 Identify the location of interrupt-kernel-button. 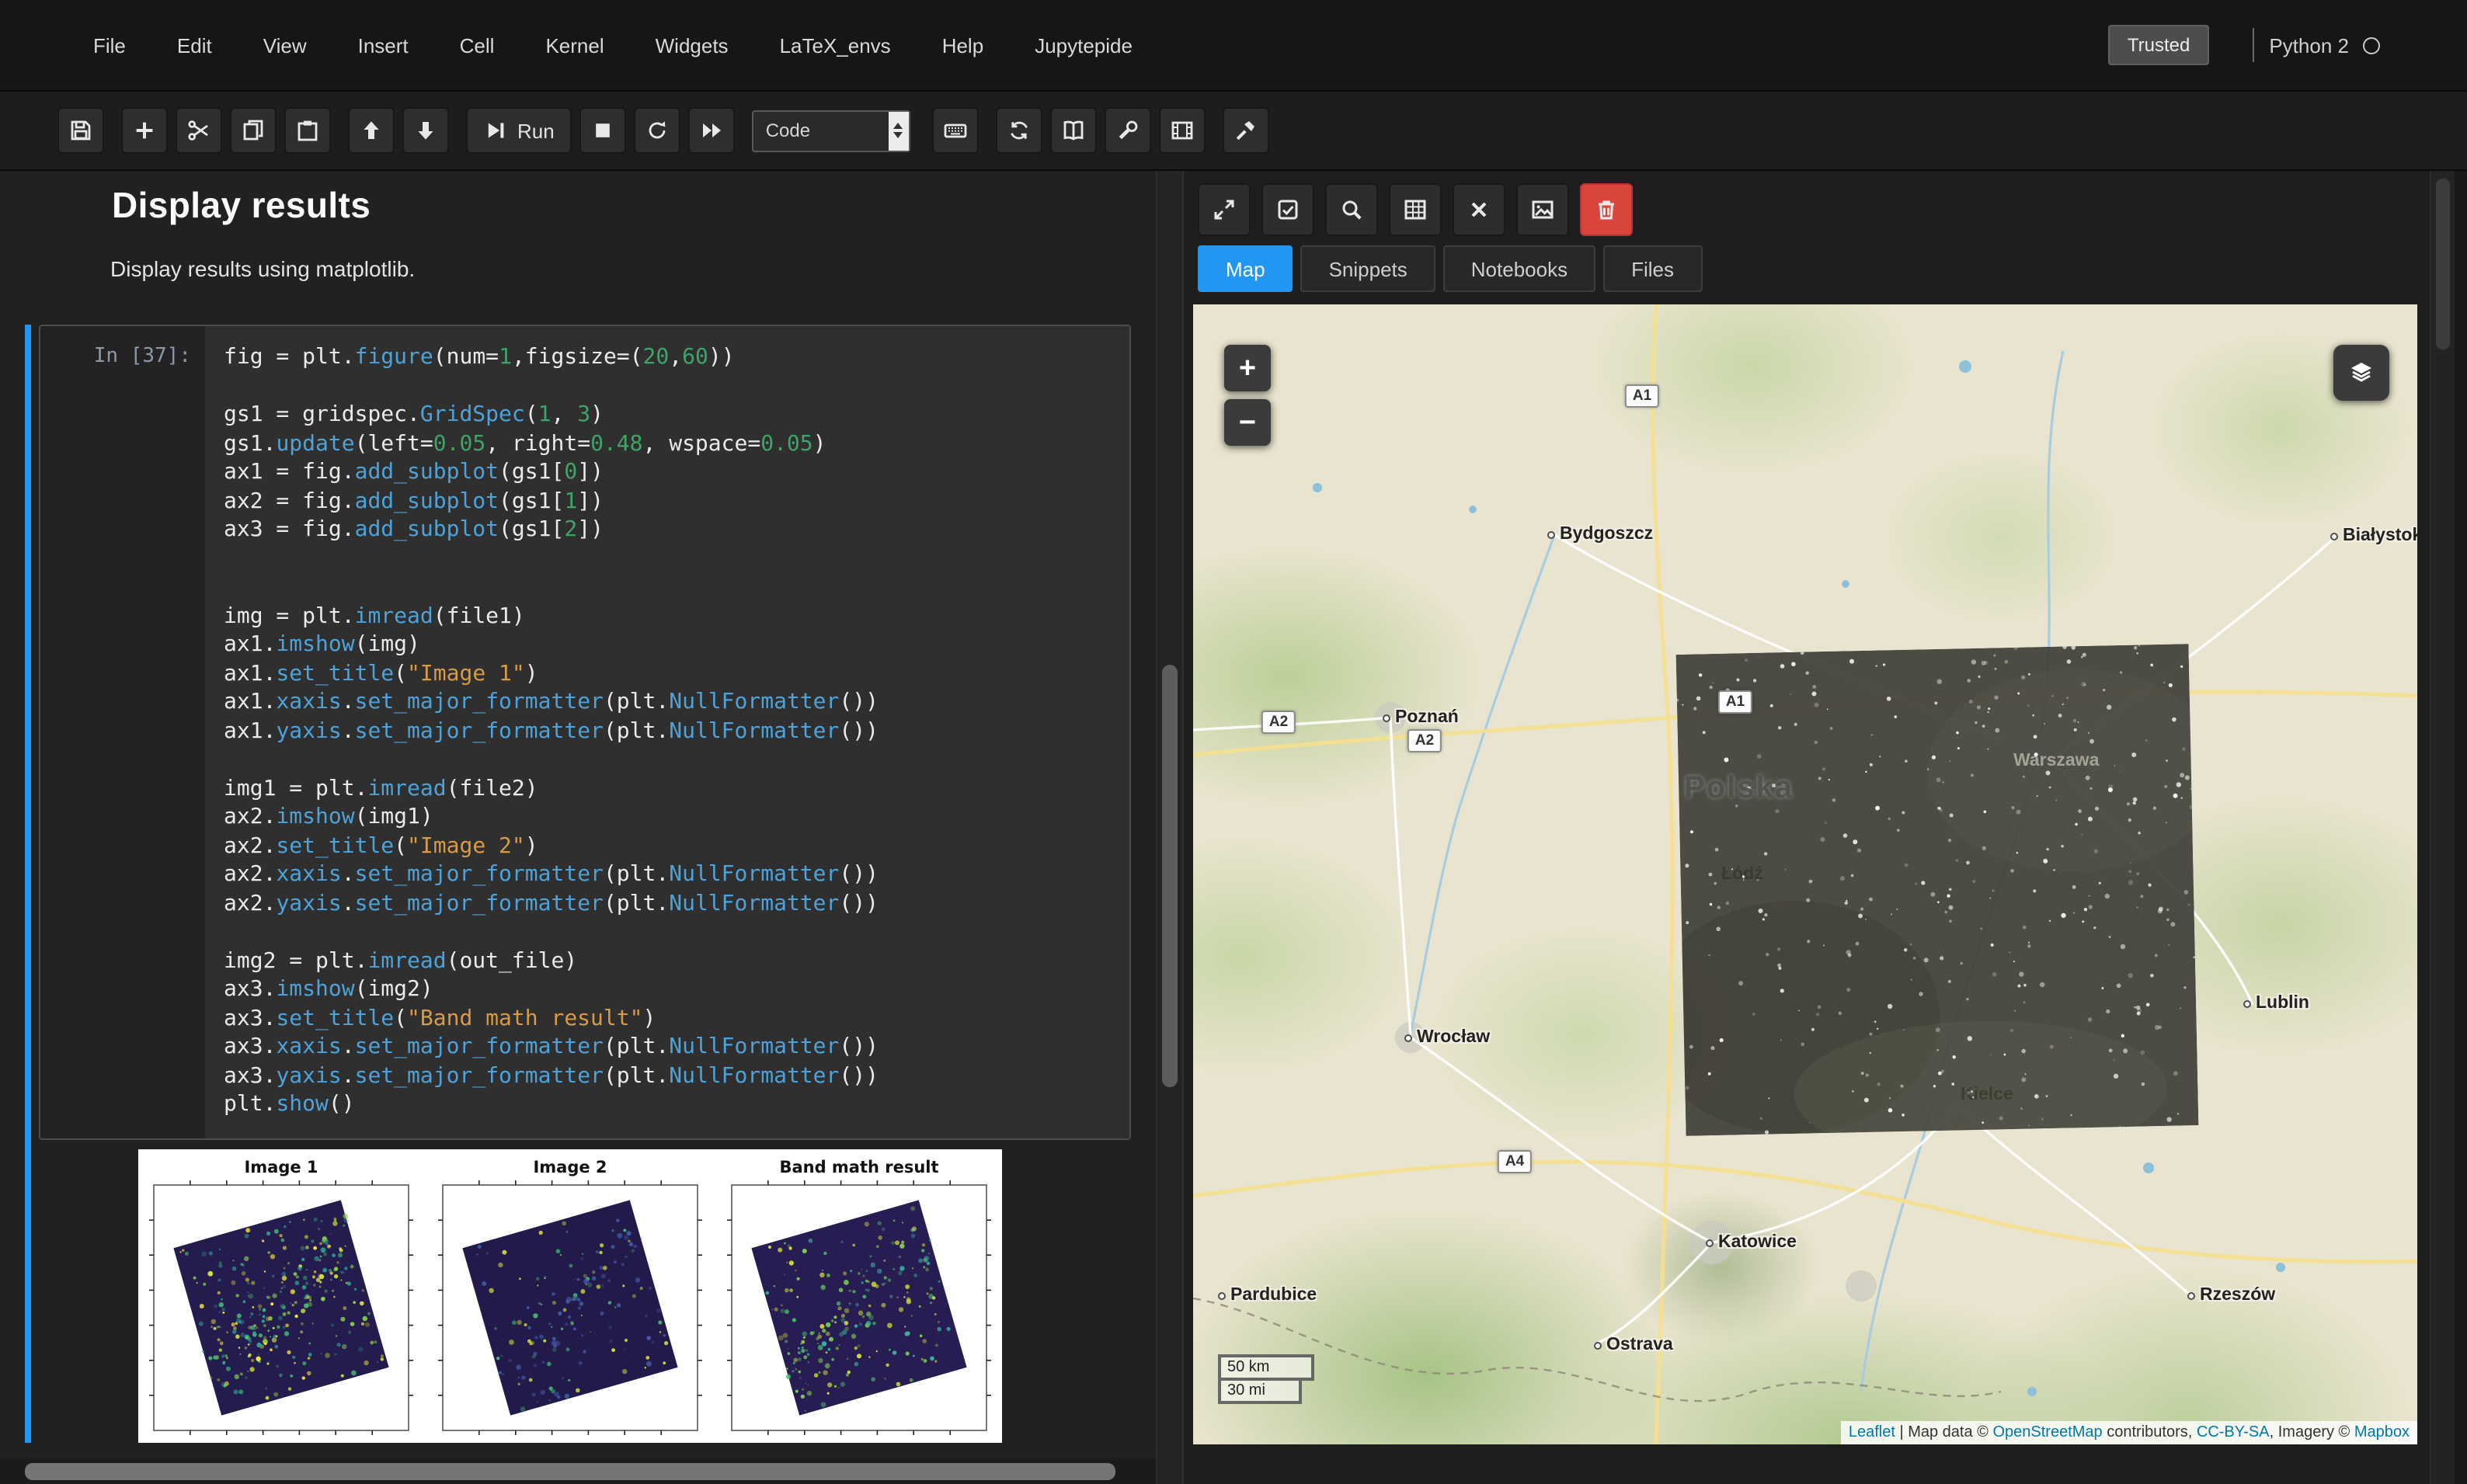
(602, 130).